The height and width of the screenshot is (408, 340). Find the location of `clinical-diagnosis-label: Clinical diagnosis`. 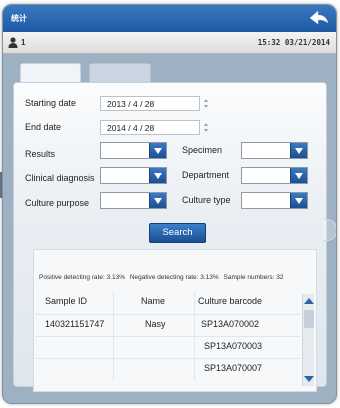

clinical-diagnosis-label: Clinical diagnosis is located at coordinates (60, 178).